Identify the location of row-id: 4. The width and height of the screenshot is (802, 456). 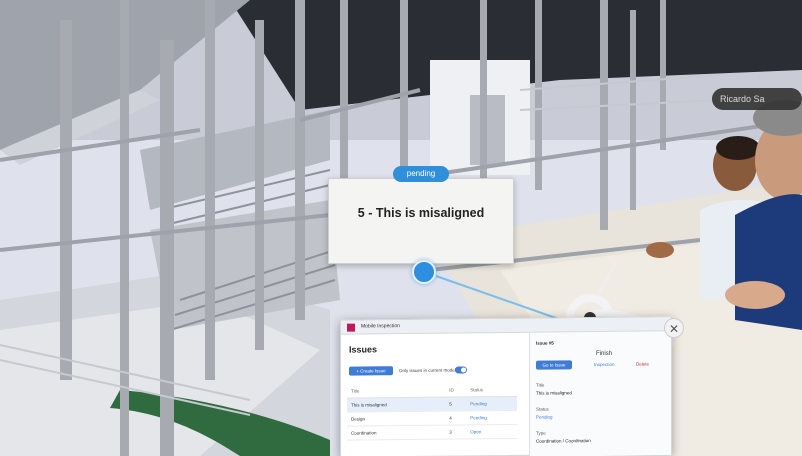
(456, 417).